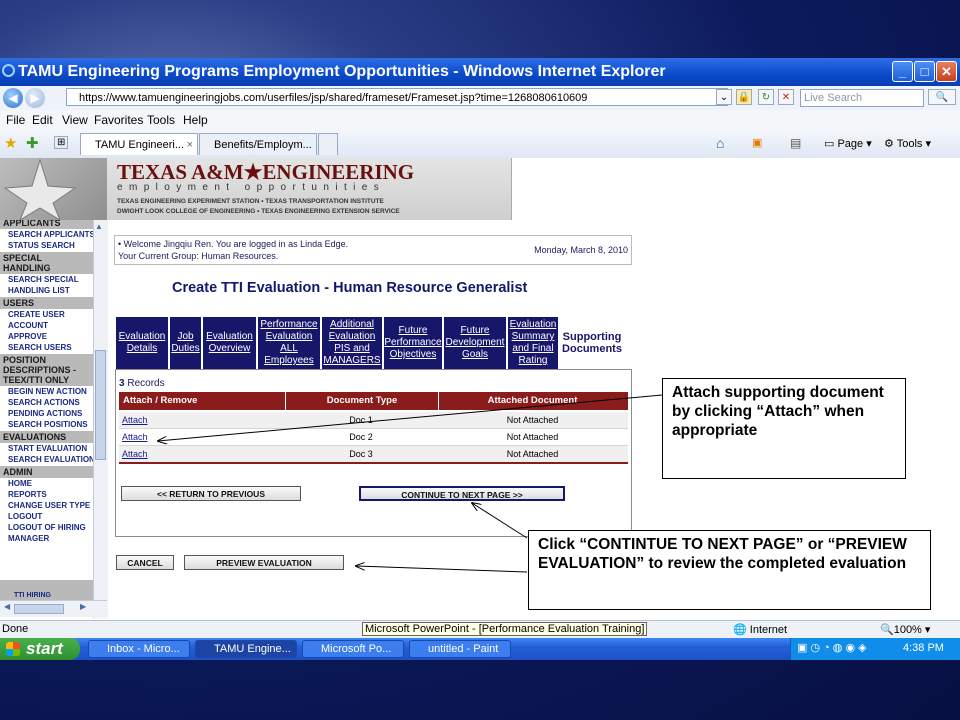 This screenshot has height=720, width=960. What do you see at coordinates (862, 98) in the screenshot?
I see `search-input: Live Search` at bounding box center [862, 98].